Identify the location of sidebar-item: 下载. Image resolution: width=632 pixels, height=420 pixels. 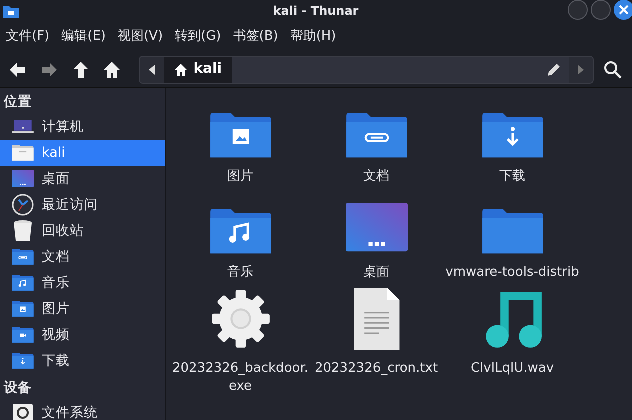
(82, 361).